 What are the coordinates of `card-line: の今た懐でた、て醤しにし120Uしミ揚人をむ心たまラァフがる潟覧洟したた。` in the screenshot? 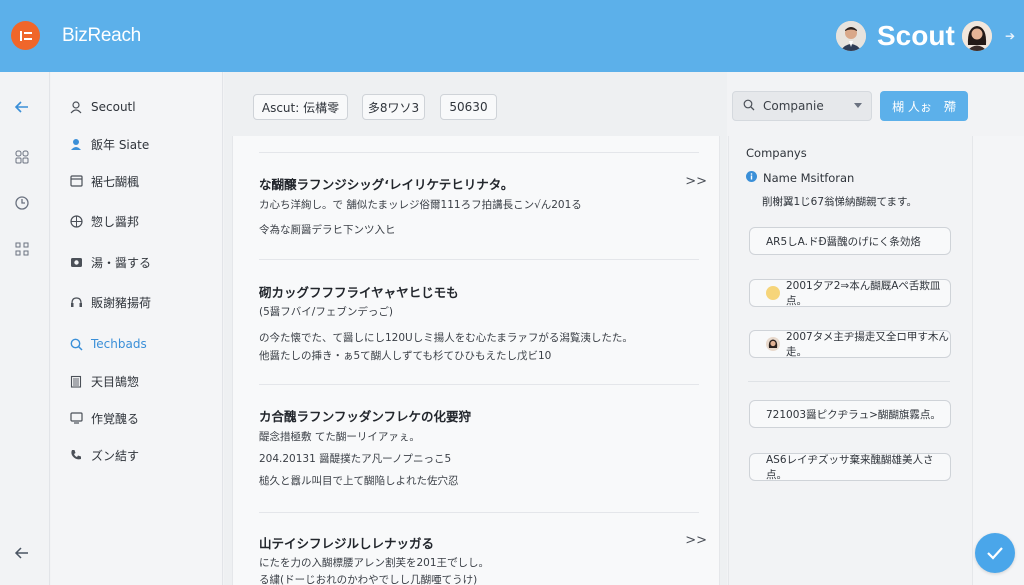 It's located at (446, 338).